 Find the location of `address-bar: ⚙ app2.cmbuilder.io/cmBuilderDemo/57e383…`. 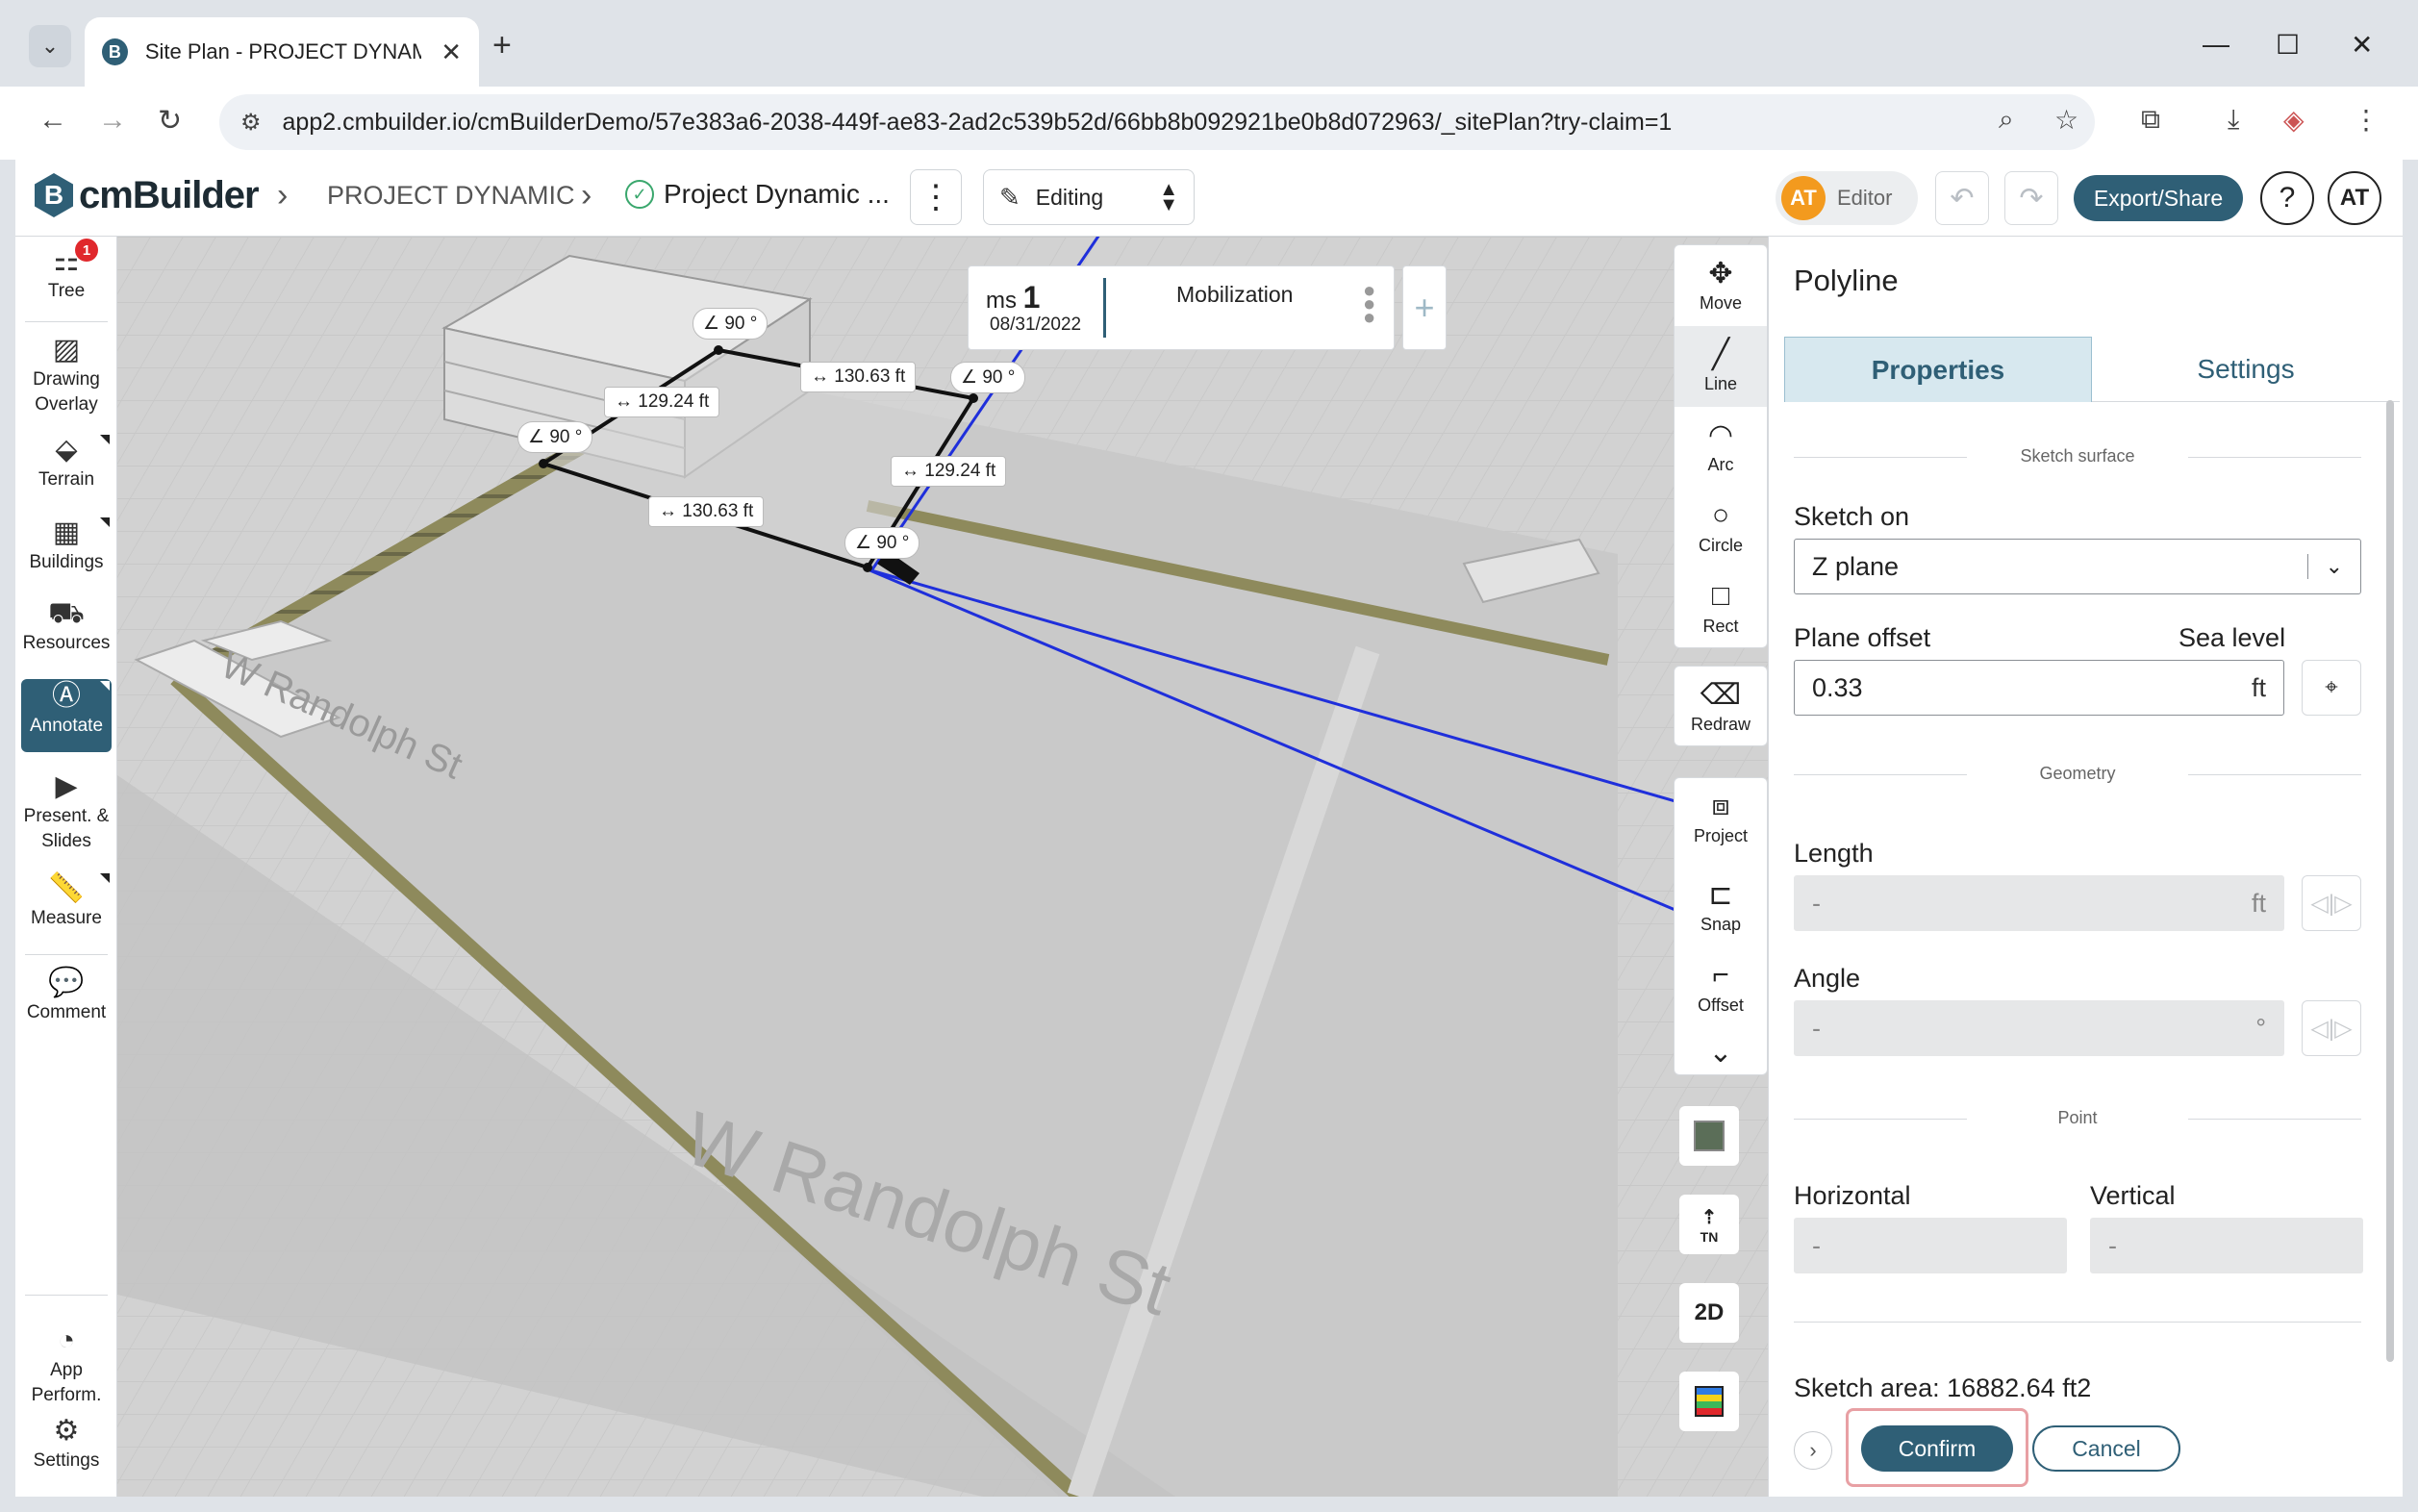

address-bar: ⚙ app2.cmbuilder.io/cmBuilderDemo/57e383… is located at coordinates (1157, 122).